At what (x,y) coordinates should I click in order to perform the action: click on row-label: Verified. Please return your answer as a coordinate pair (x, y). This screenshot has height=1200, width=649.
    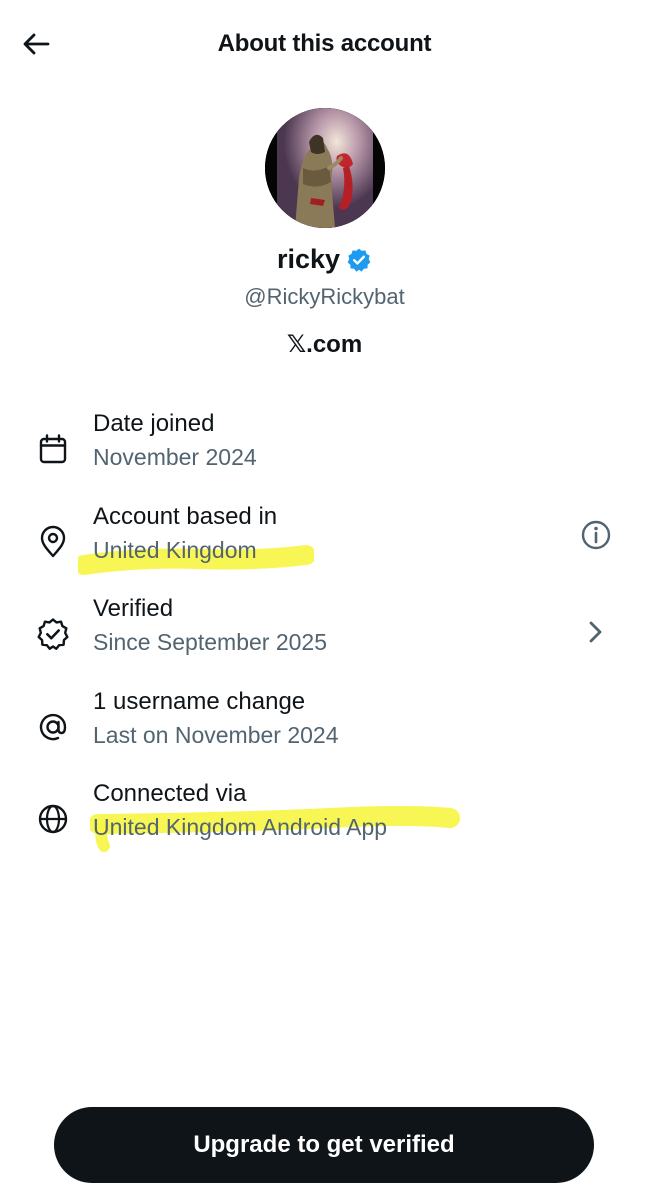
    Looking at the image, I should click on (133, 608).